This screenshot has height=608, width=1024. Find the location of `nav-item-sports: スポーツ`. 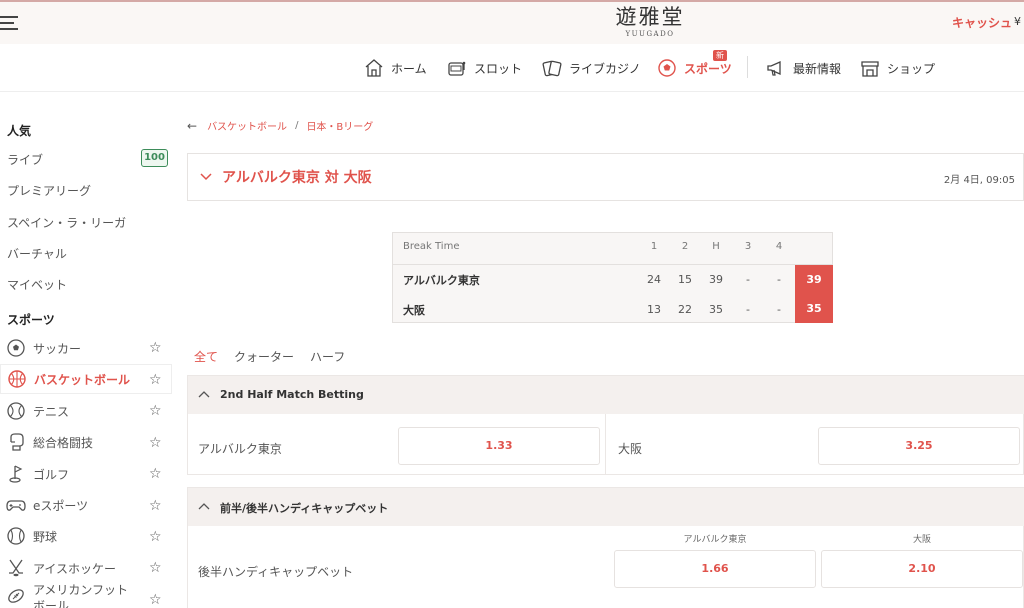

nav-item-sports: スポーツ is located at coordinates (694, 68).